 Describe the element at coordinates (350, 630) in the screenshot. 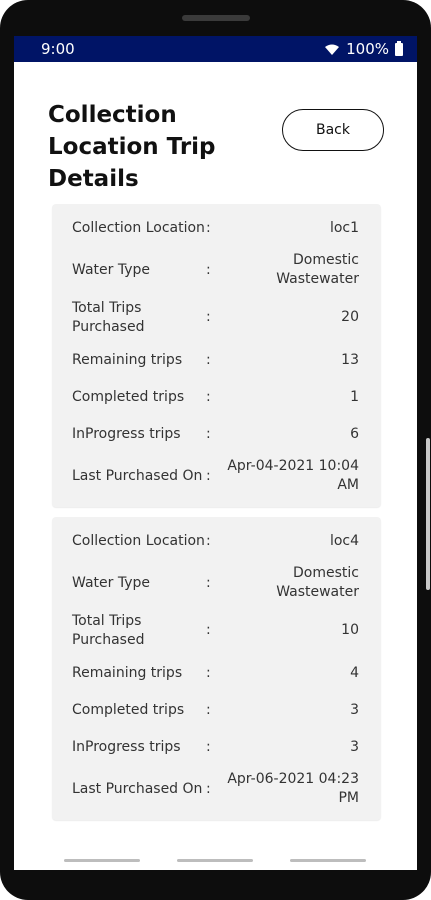

I see `value-total-trips: 10` at that location.